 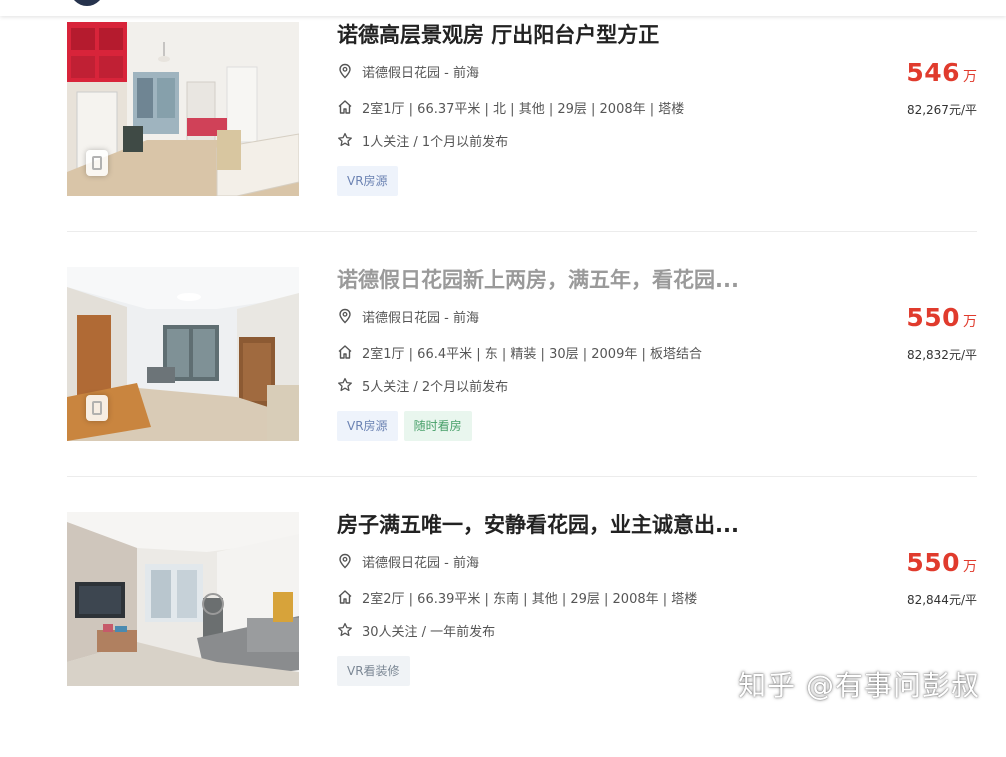 I want to click on follow-info: 5人关注 / 2个月以前发布, so click(x=435, y=387).